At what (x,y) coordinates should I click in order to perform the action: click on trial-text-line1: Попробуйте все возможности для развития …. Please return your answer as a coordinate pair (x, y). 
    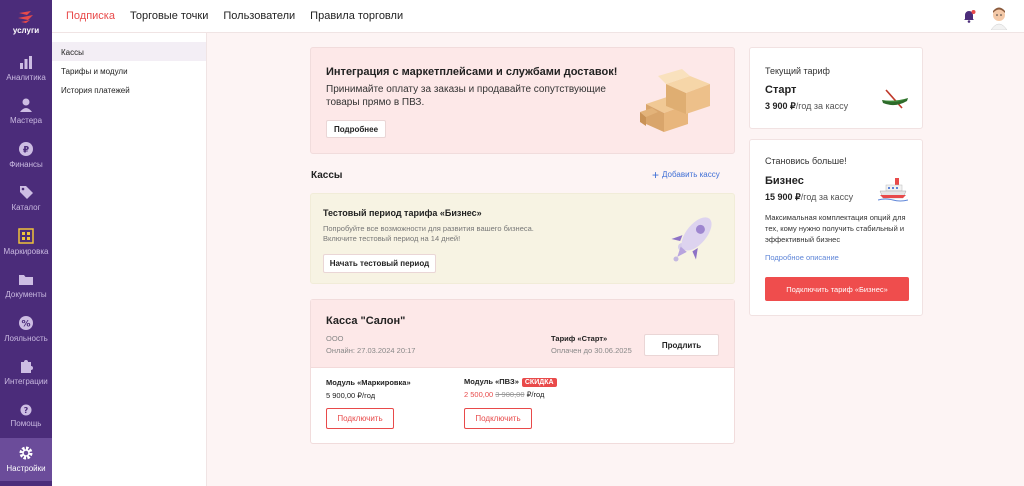
    Looking at the image, I should click on (428, 228).